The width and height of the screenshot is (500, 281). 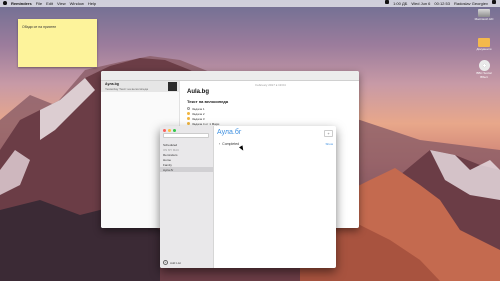 What do you see at coordinates (220, 144) in the screenshot?
I see `chevron-right-icon: ›` at bounding box center [220, 144].